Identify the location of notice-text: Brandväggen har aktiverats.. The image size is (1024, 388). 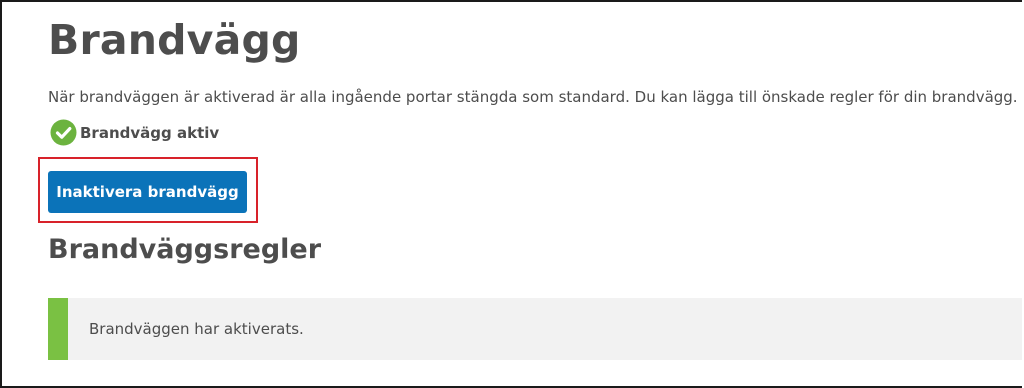
(196, 329).